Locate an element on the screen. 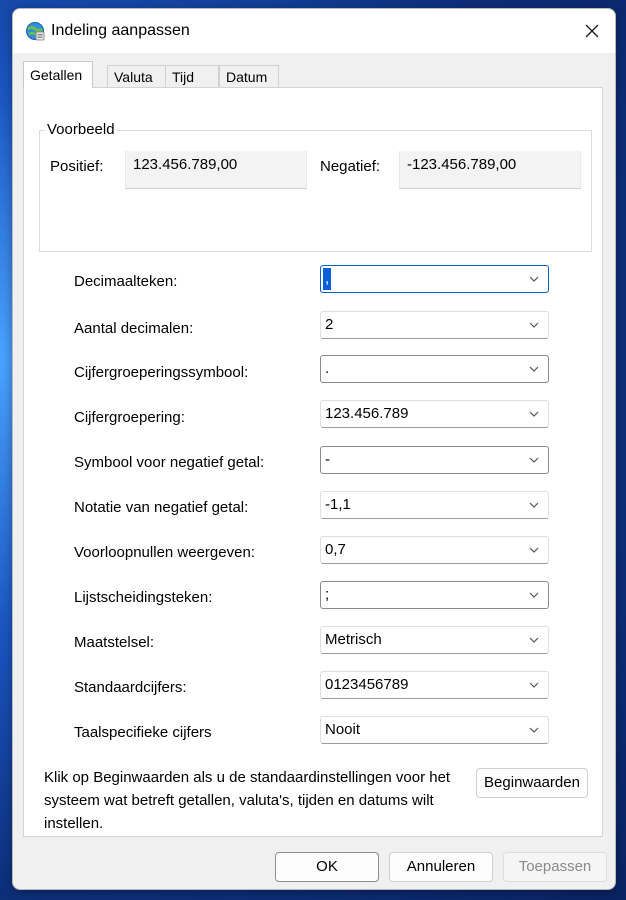  leading-zeros-label: Voorloopnullen weergeven: is located at coordinates (164, 552).